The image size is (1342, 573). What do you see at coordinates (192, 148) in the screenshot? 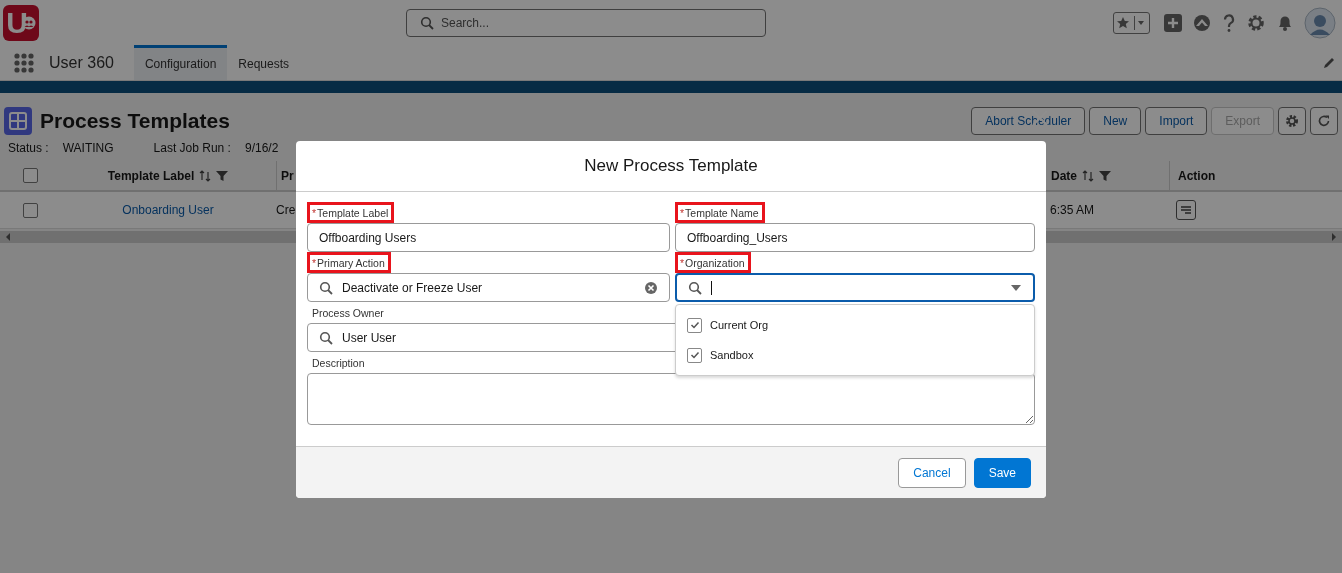
I see `status-label: Last Job Run :` at bounding box center [192, 148].